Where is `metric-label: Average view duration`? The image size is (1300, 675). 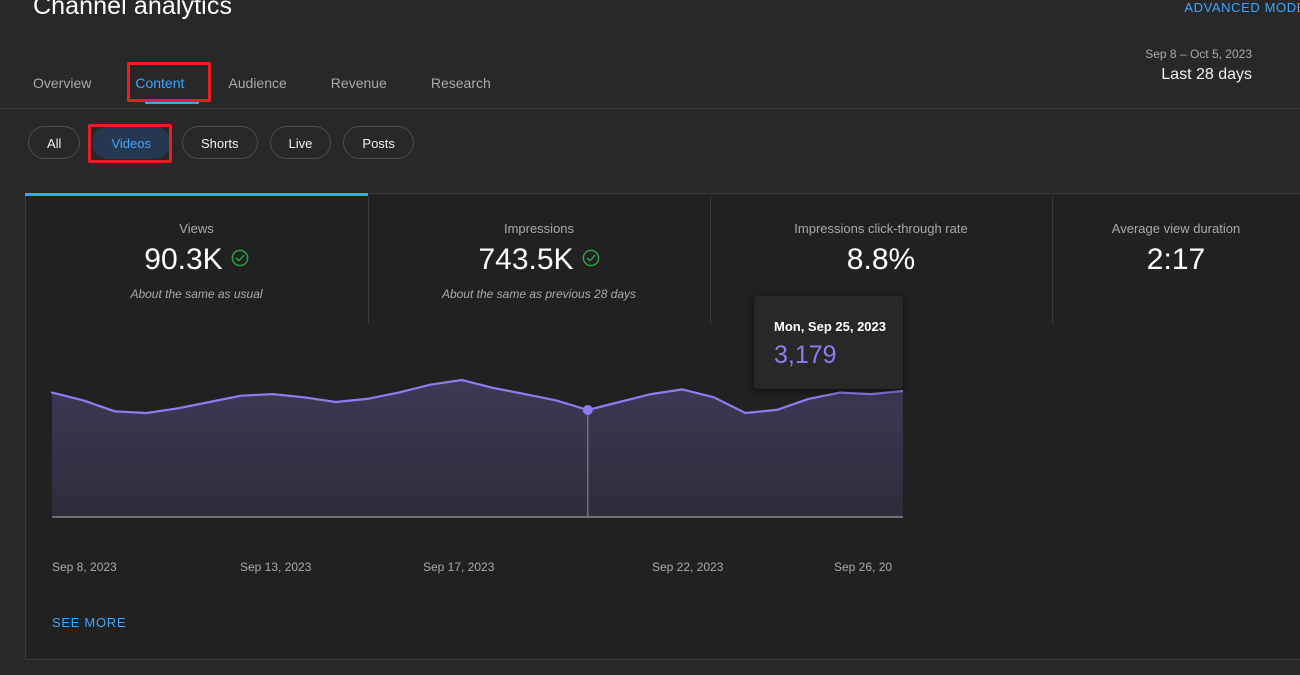
metric-label: Average view duration is located at coordinates (1176, 228).